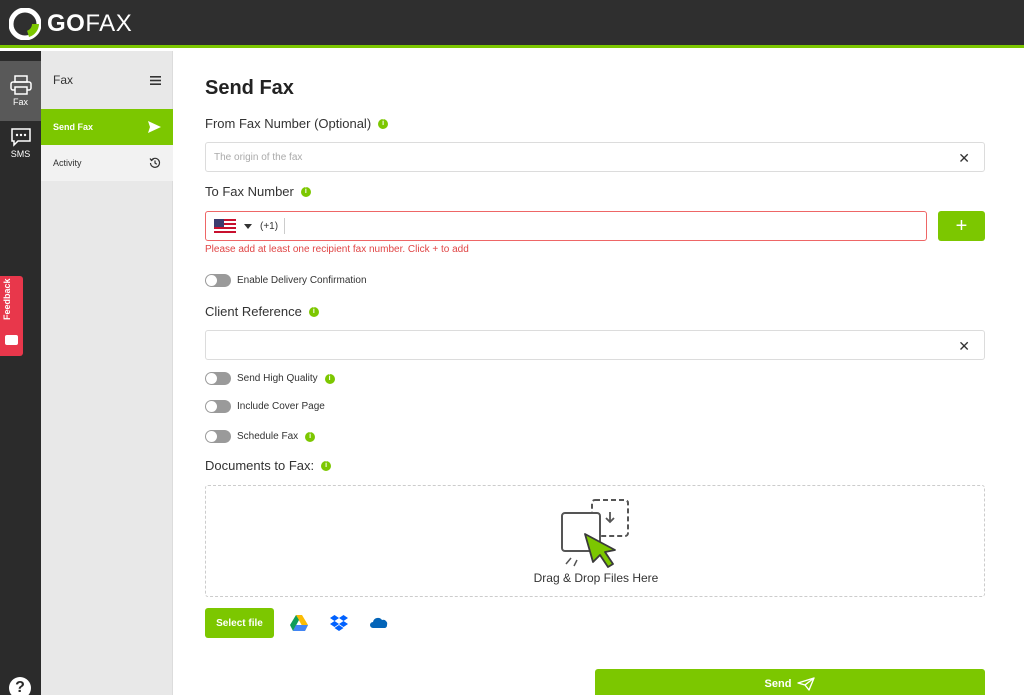 Image resolution: width=1024 pixels, height=695 pixels. Describe the element at coordinates (778, 684) in the screenshot. I see `send-button-label: Send` at that location.